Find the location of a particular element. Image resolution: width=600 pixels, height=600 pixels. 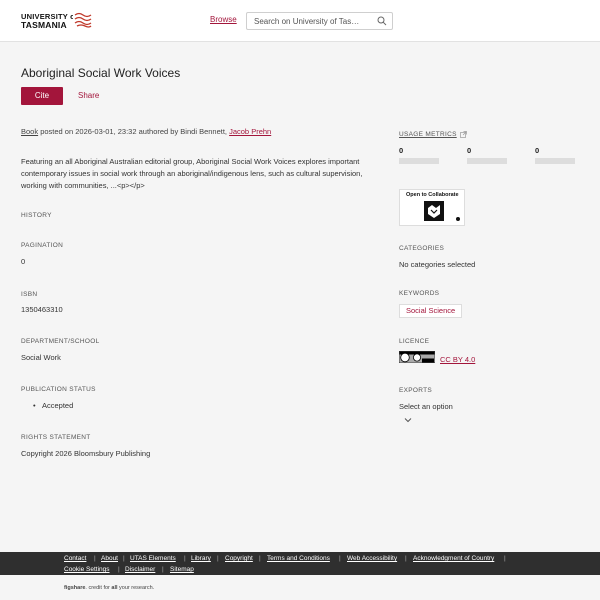

credit-brand: figshare is located at coordinates (75, 588).